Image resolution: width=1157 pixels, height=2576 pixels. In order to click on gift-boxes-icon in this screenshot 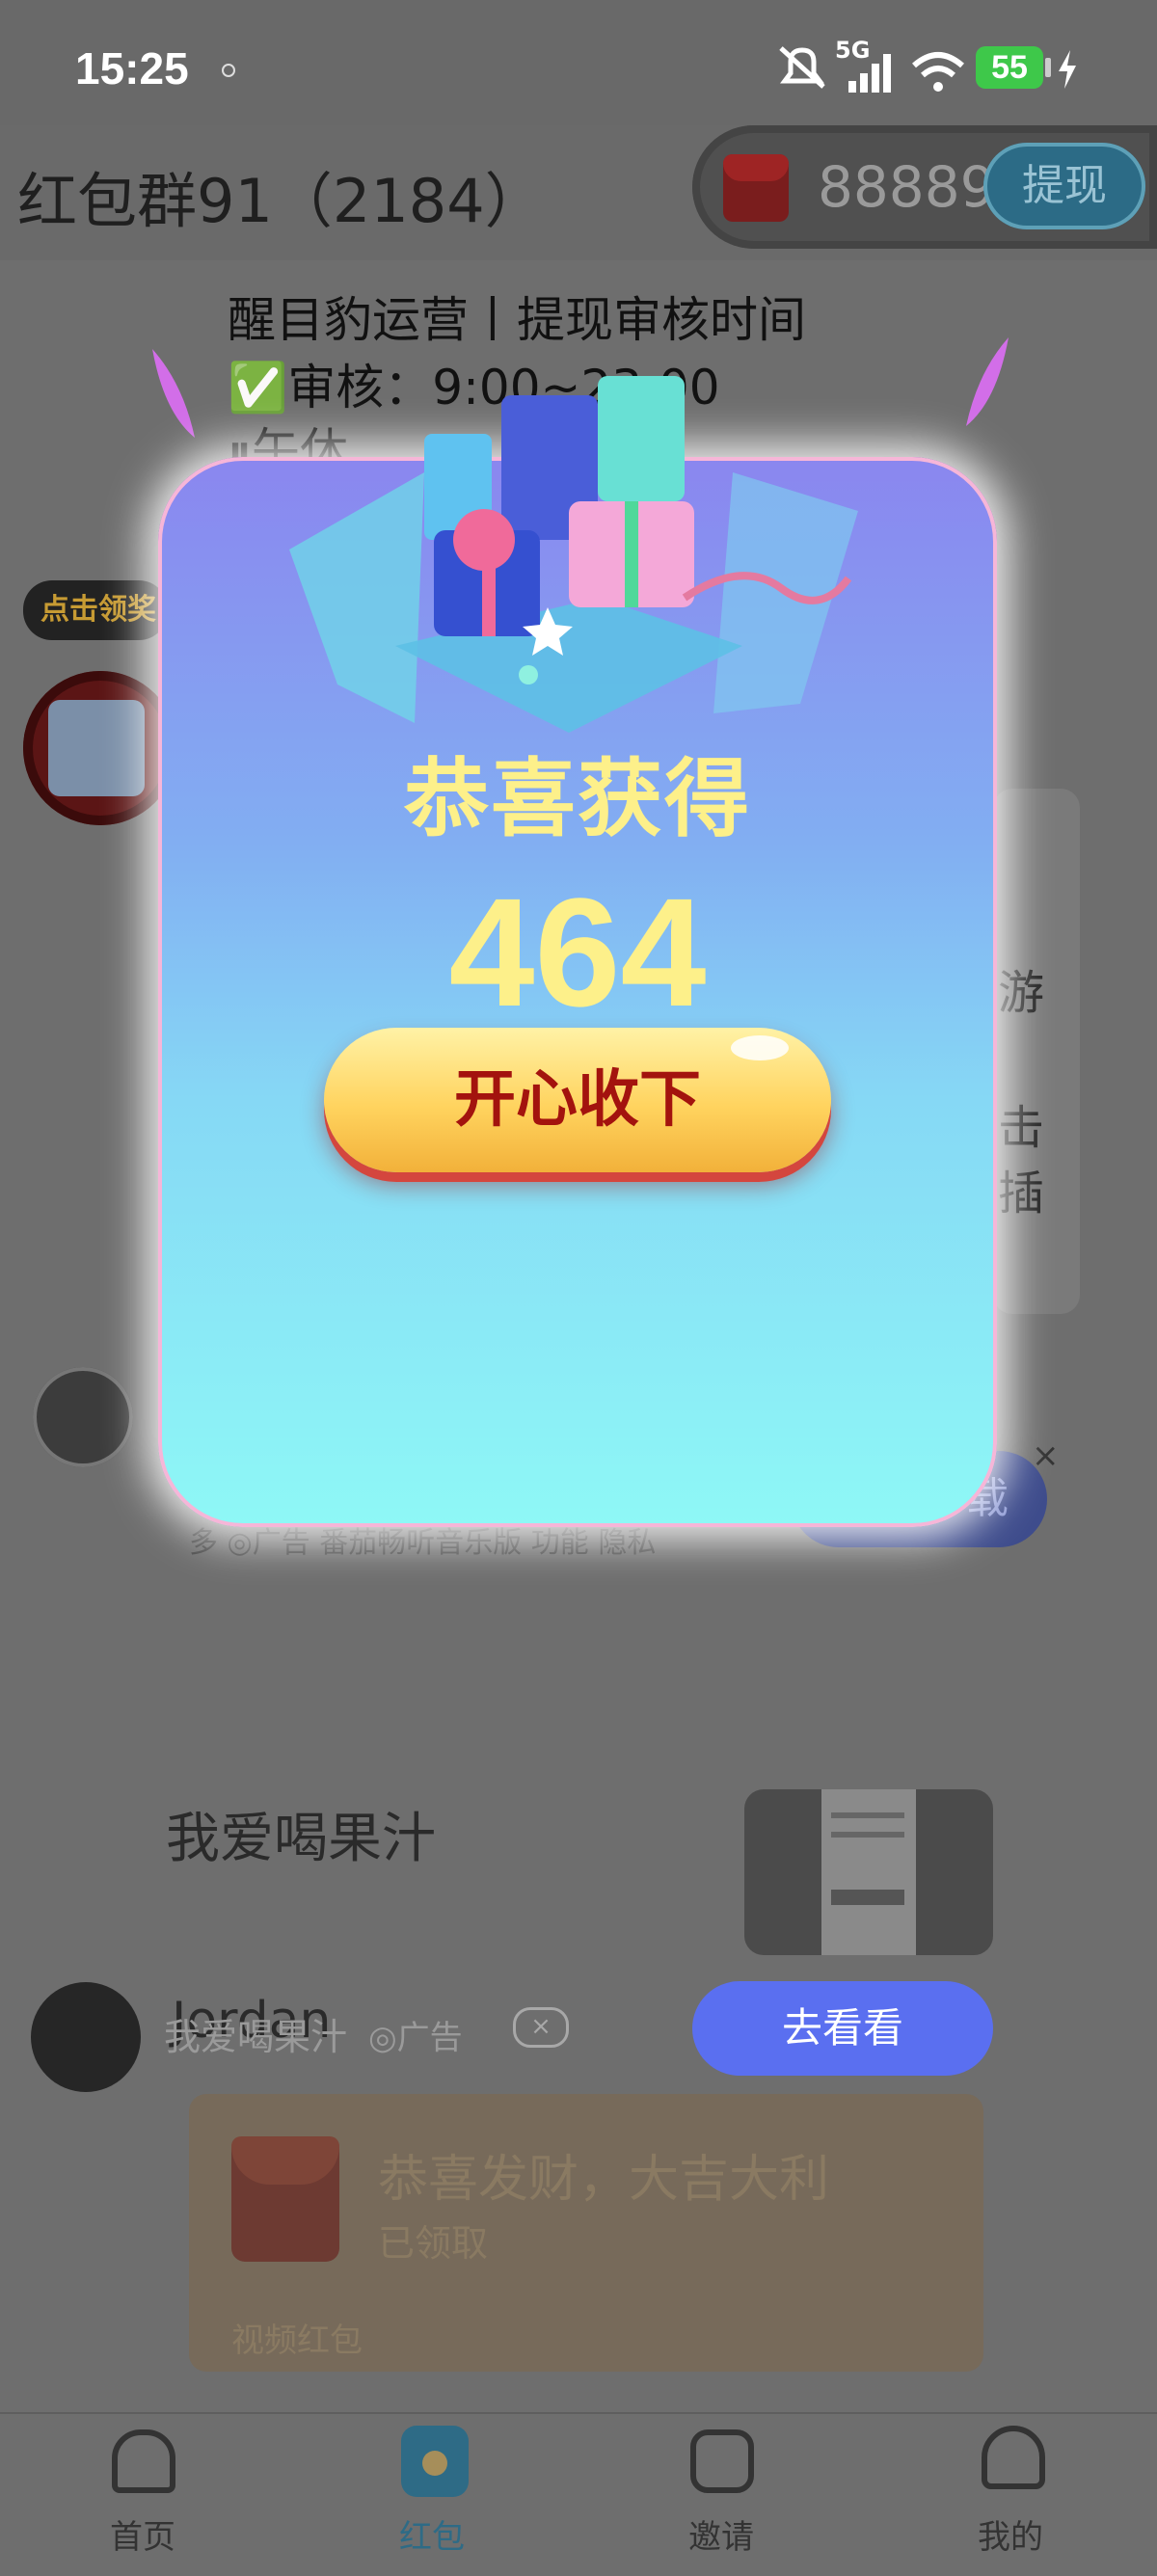, I will do `click(573, 555)`.